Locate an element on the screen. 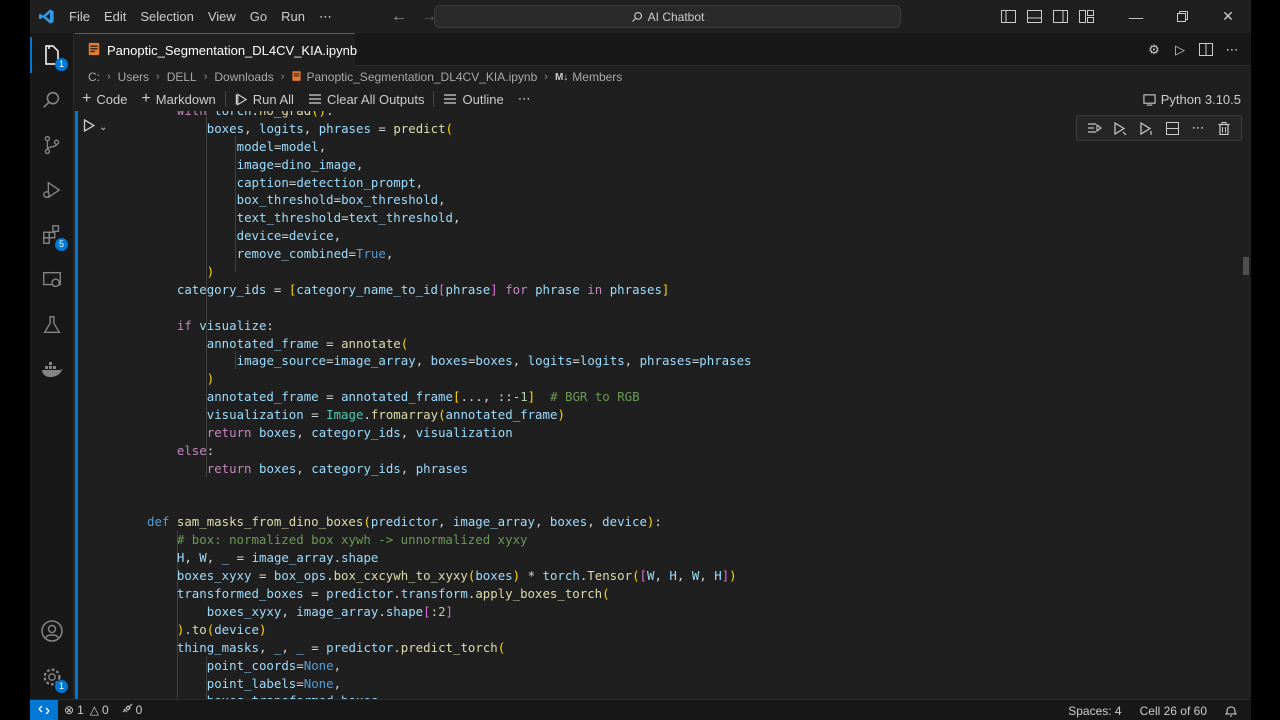  code-line: caption=detection_prompt, is located at coordinates (449, 183).